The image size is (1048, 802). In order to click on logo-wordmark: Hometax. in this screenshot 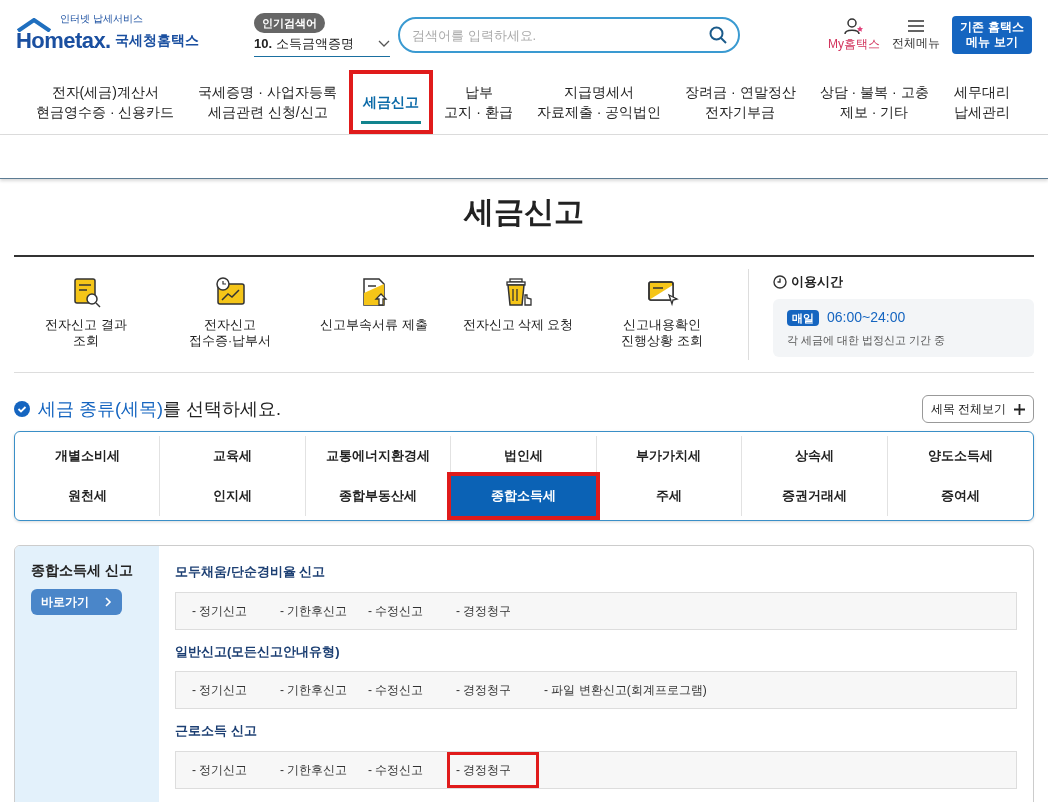, I will do `click(63, 41)`.